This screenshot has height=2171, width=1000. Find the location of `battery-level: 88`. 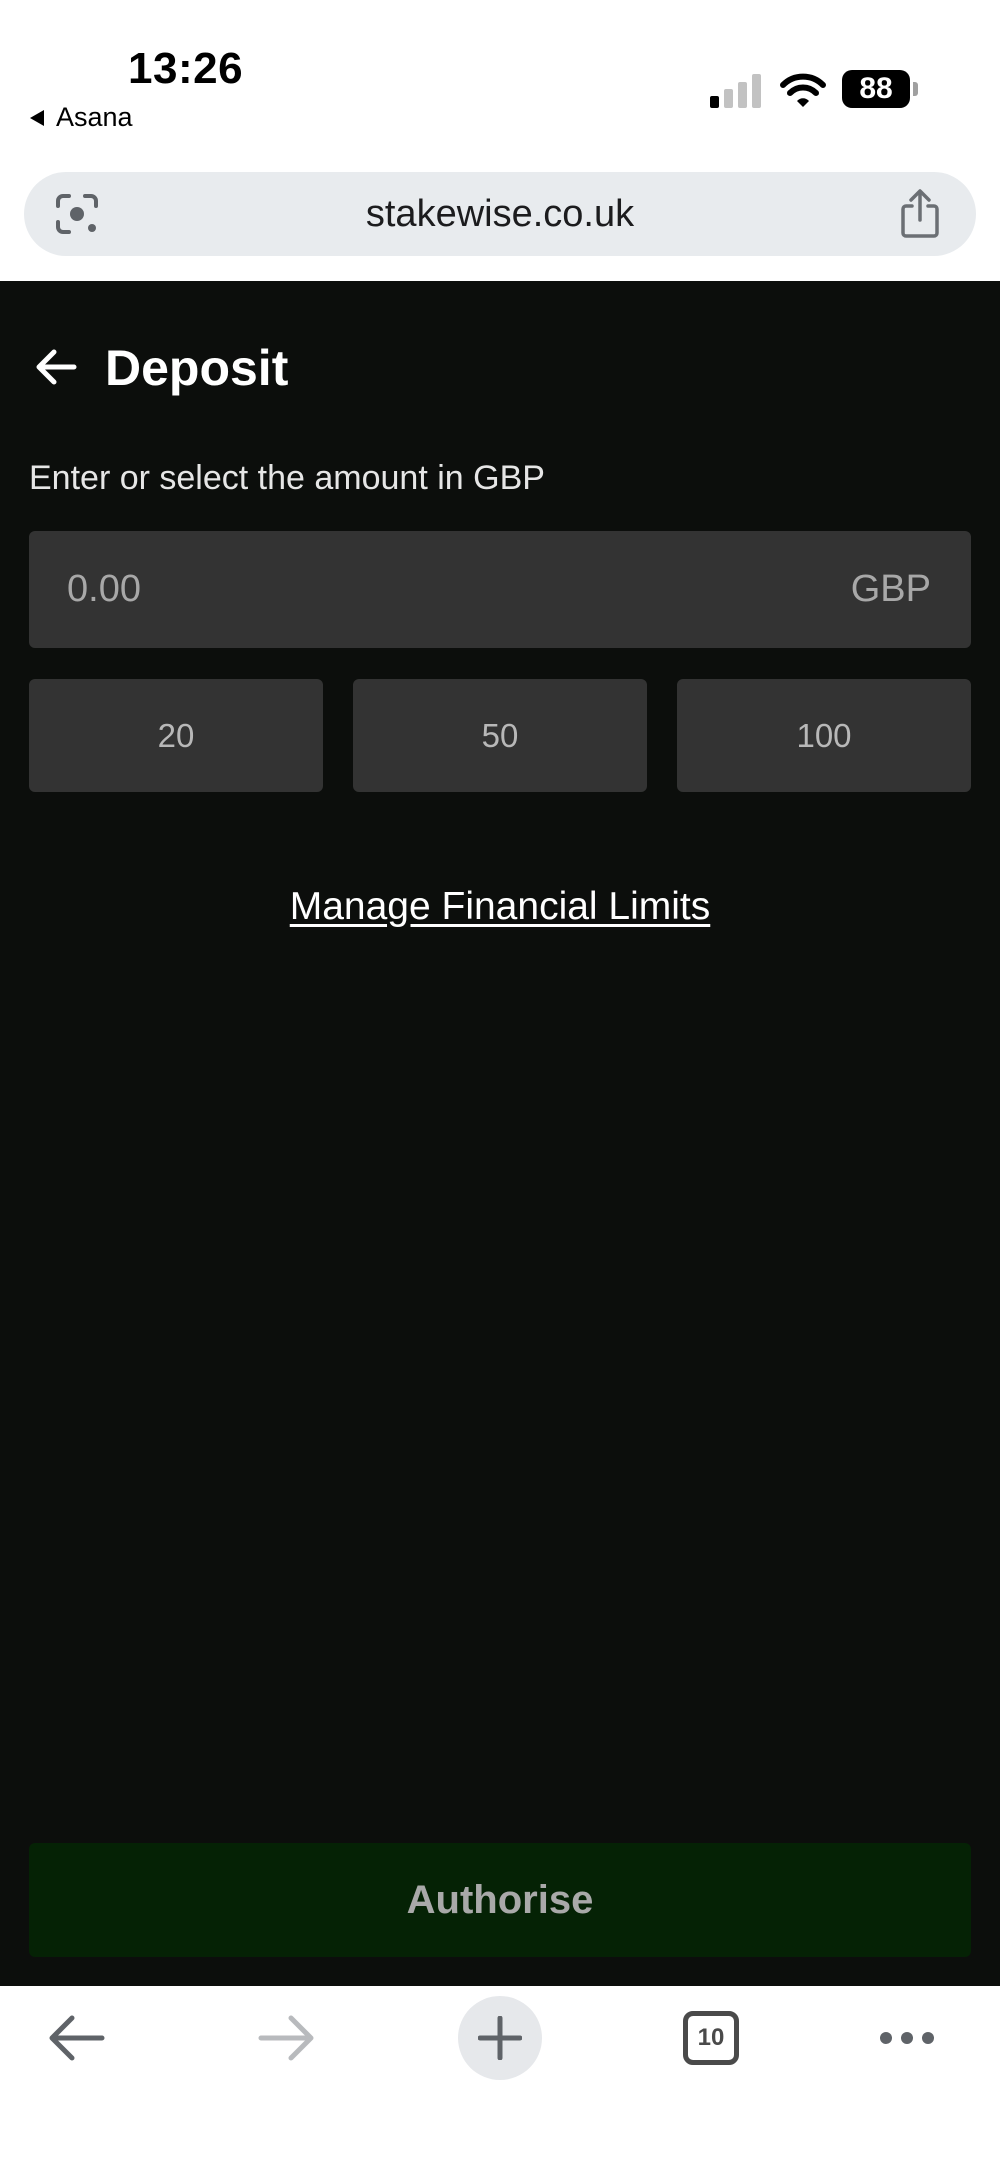

battery-level: 88 is located at coordinates (876, 89).